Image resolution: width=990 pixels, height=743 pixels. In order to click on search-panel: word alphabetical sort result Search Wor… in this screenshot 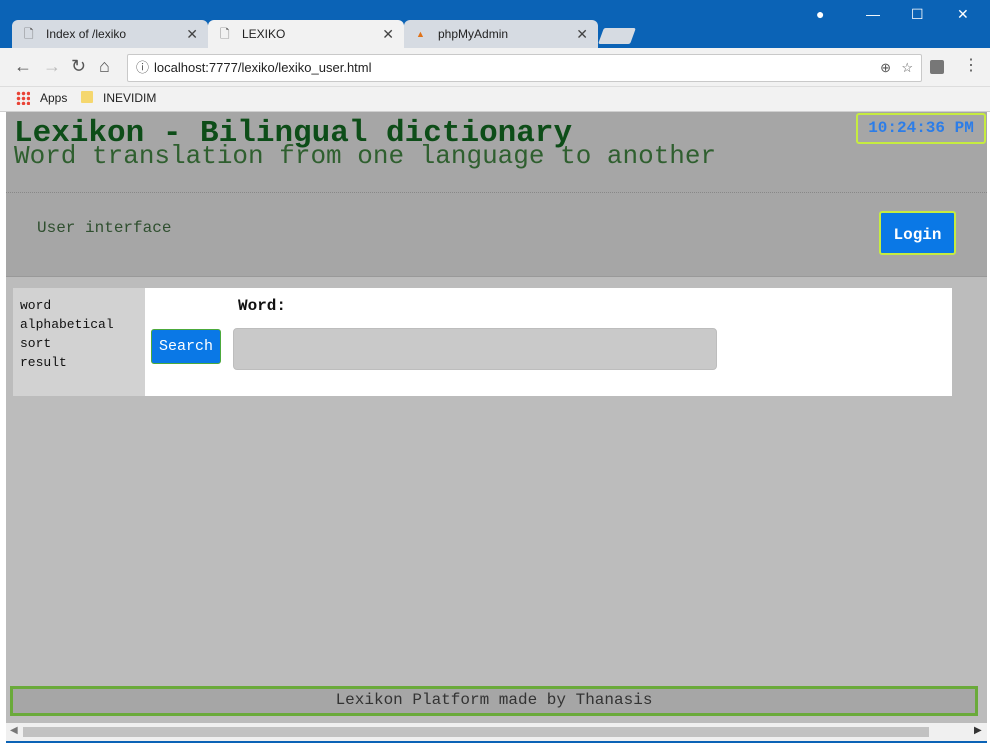, I will do `click(482, 342)`.